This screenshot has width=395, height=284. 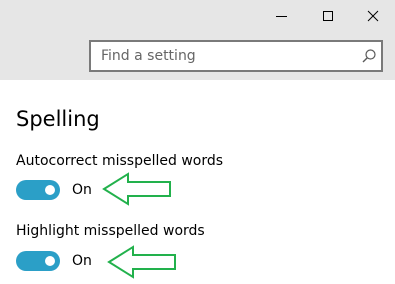 I want to click on highlight-state: On, so click(x=82, y=261).